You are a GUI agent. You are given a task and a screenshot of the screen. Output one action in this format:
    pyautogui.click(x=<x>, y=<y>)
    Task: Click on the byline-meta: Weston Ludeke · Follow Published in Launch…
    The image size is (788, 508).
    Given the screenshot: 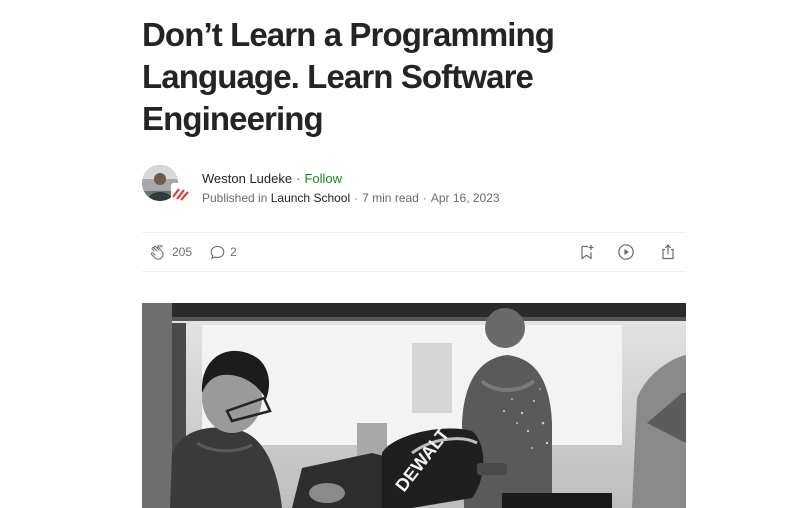 What is the action you would take?
    pyautogui.click(x=351, y=188)
    